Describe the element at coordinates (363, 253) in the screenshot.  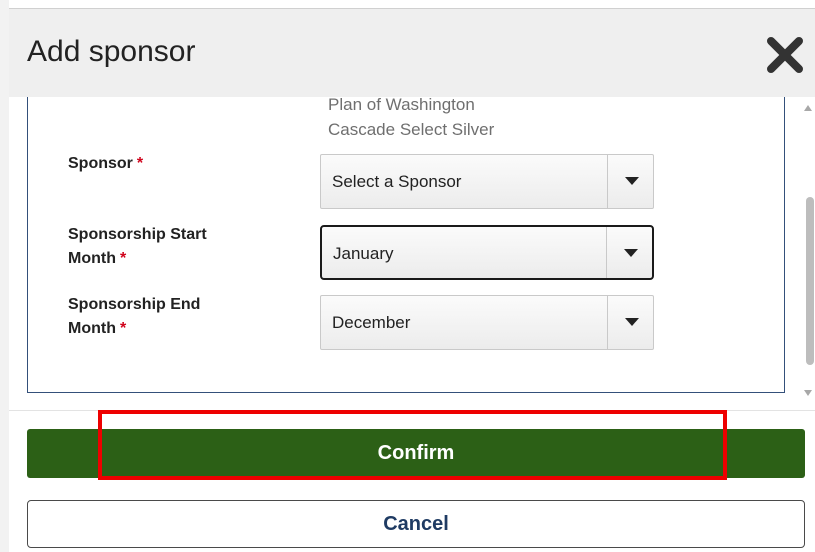
I see `start-month-select-value: January` at that location.